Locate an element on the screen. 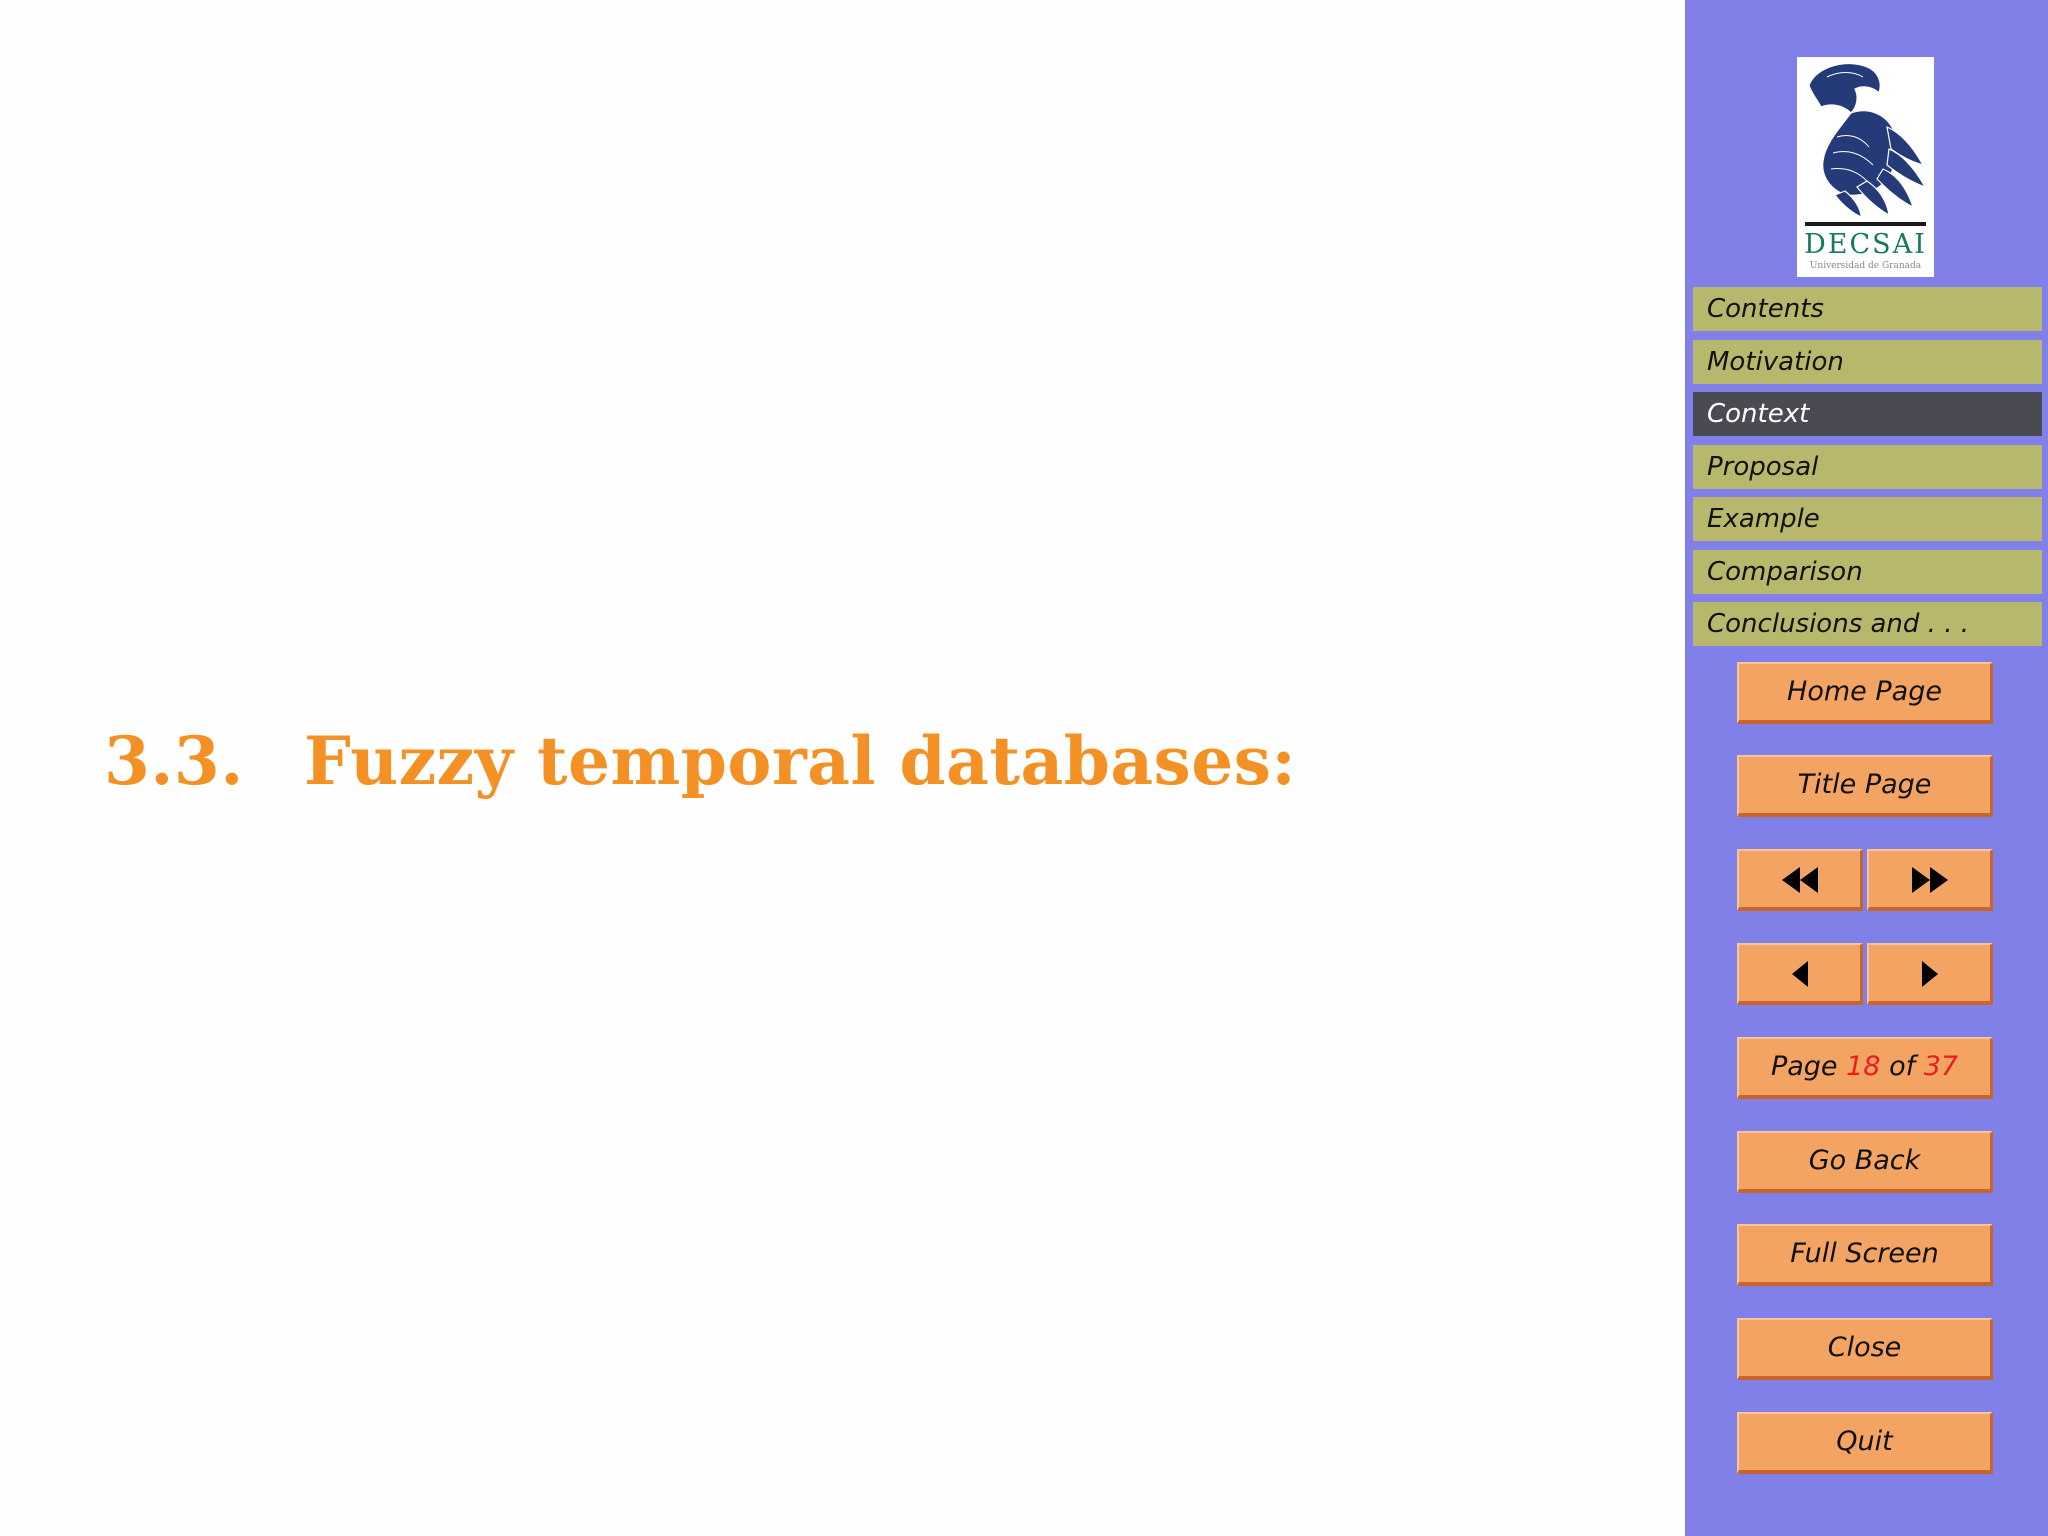 The width and height of the screenshot is (2048, 1536). nav-item-comparison: Comparison is located at coordinates (1867, 572).